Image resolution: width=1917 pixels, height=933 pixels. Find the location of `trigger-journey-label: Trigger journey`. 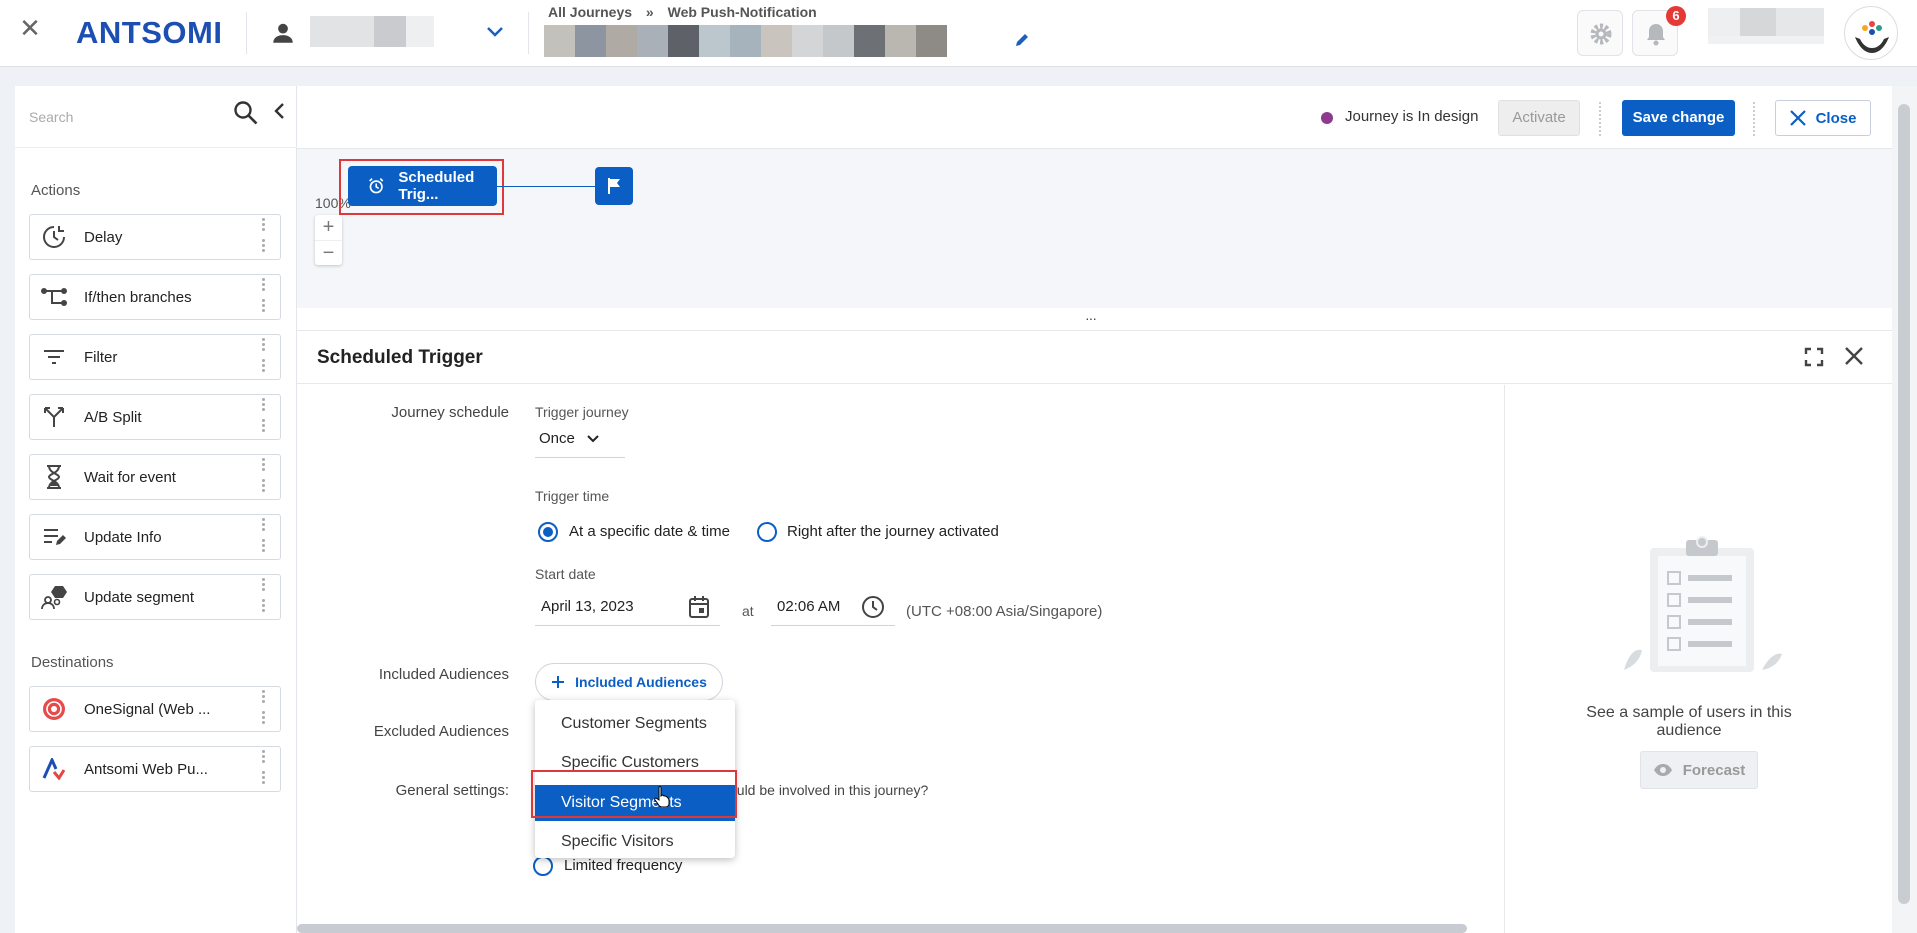

trigger-journey-label: Trigger journey is located at coordinates (582, 412).